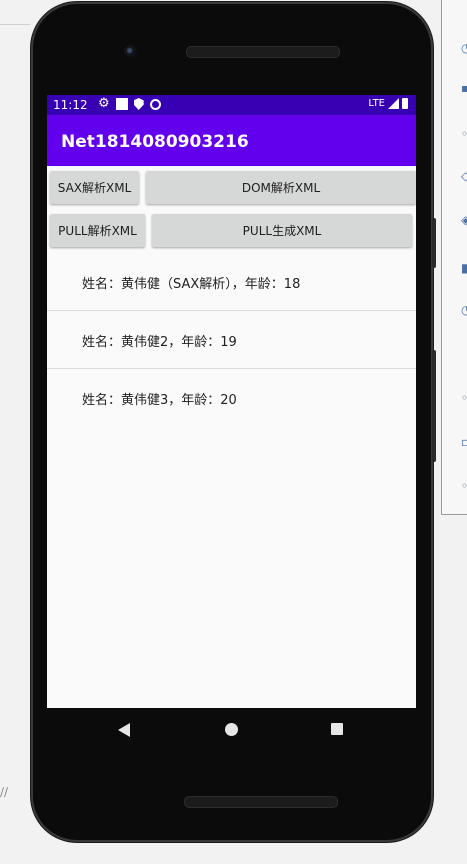 The height and width of the screenshot is (864, 467). I want to click on pull-parse-button: PULL解析XML, so click(97, 230).